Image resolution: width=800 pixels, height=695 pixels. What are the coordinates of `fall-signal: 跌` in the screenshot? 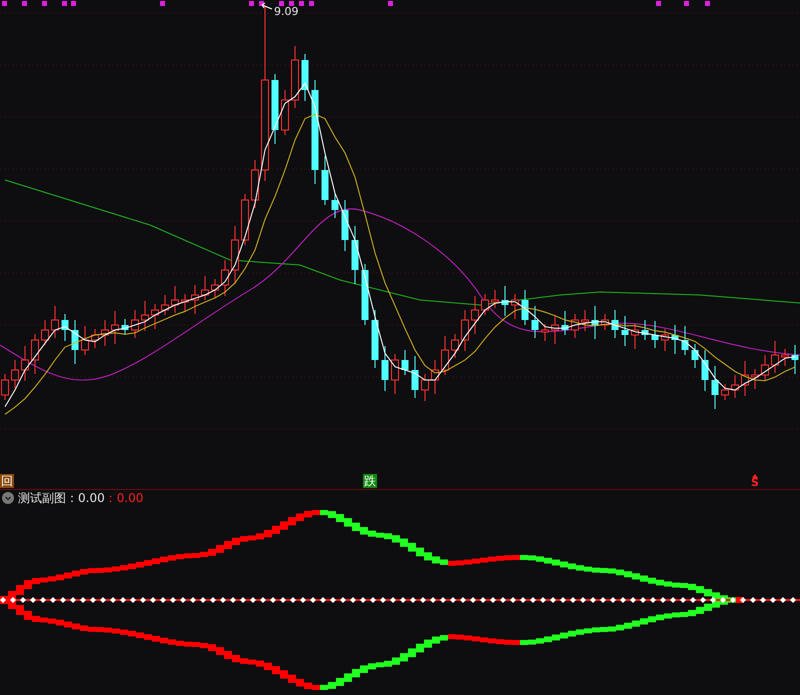 It's located at (370, 481).